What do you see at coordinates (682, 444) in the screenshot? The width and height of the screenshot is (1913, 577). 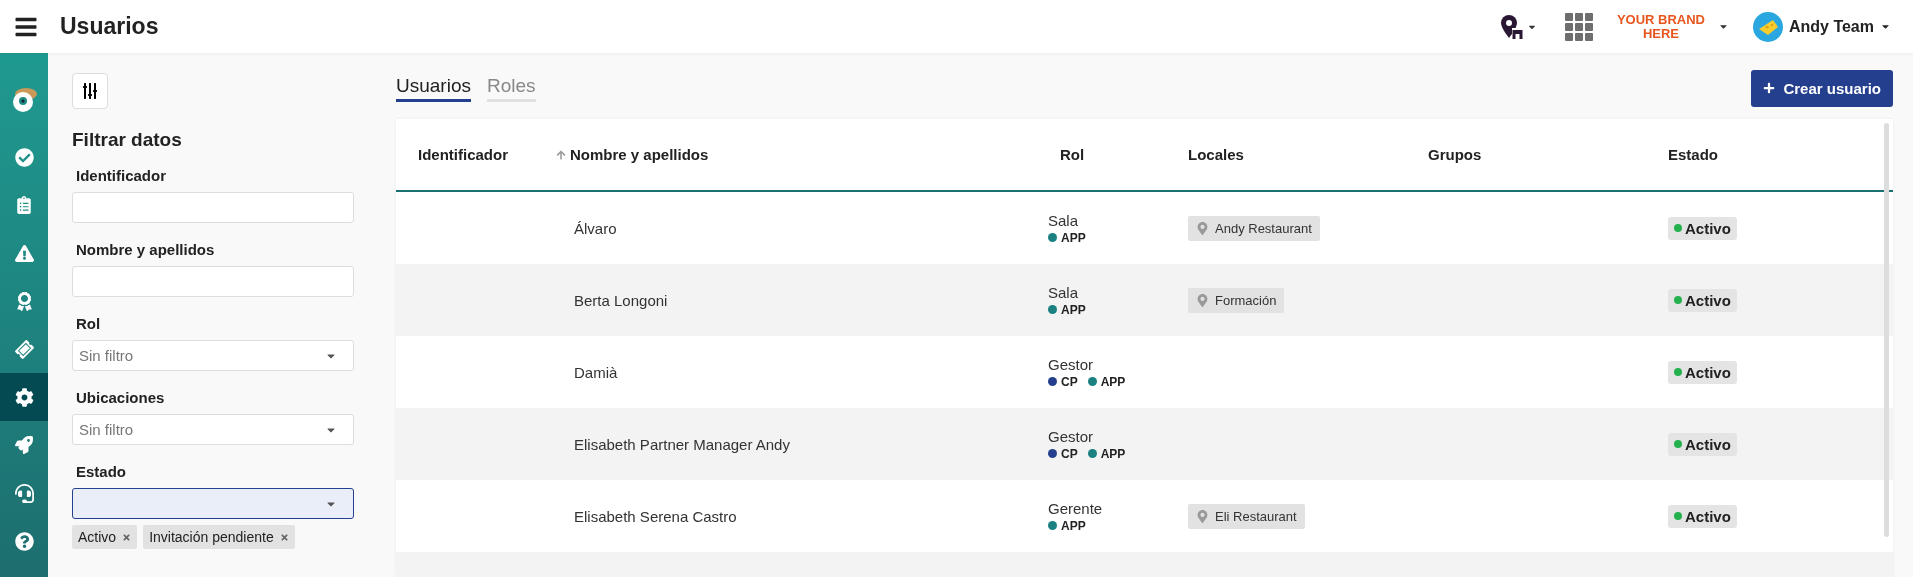 I see `table-cell-text: Elisabeth Partner Manager Andy` at bounding box center [682, 444].